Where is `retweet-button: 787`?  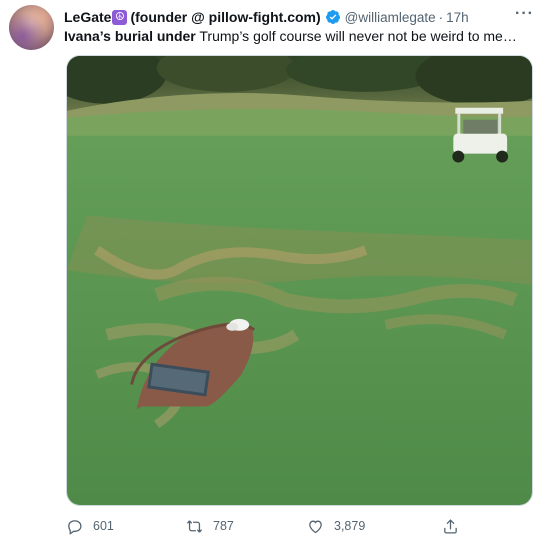
retweet-button: 787 is located at coordinates (210, 526).